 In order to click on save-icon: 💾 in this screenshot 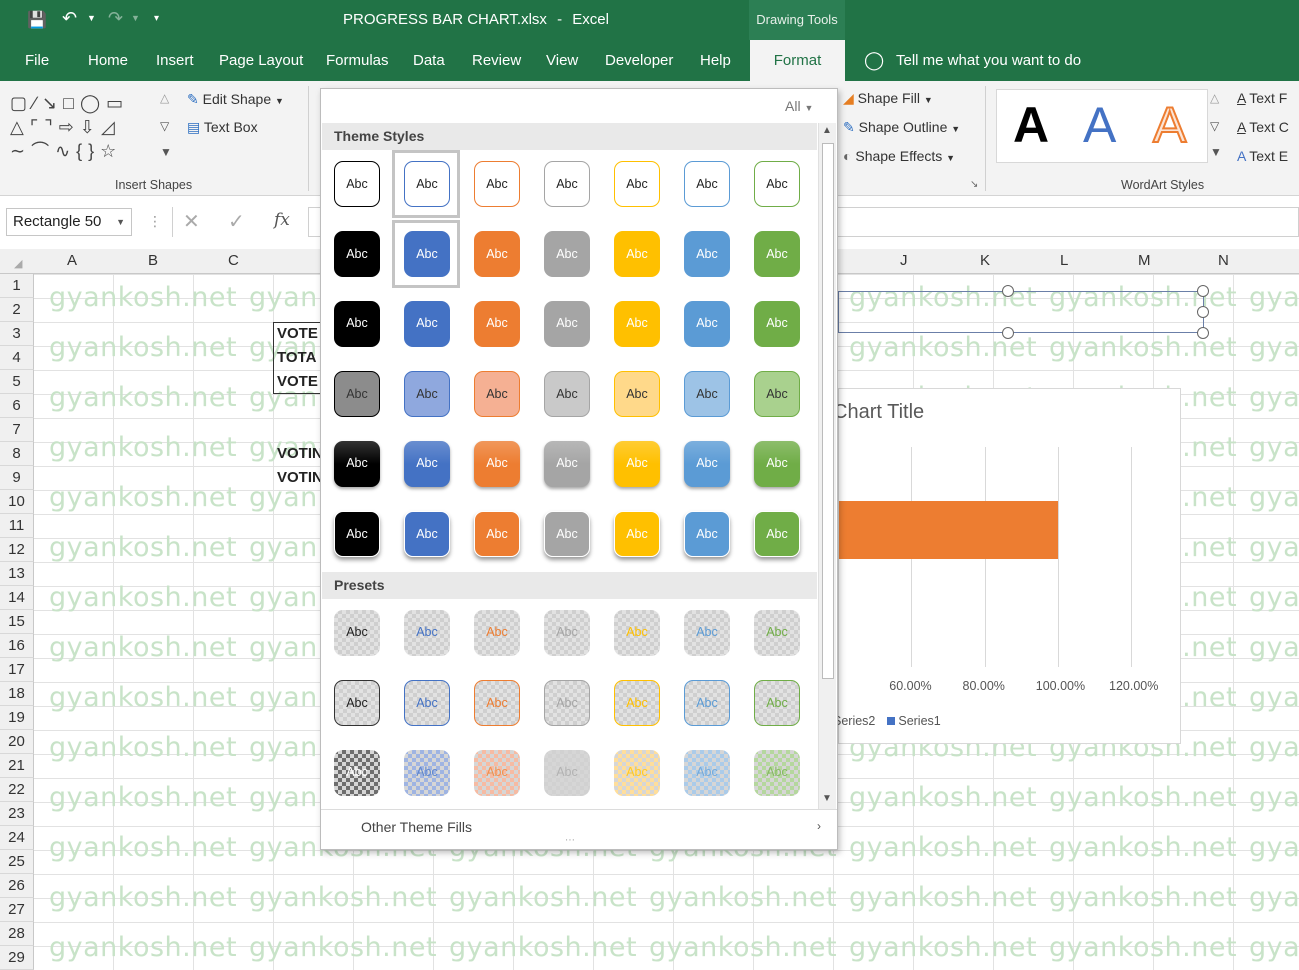, I will do `click(37, 20)`.